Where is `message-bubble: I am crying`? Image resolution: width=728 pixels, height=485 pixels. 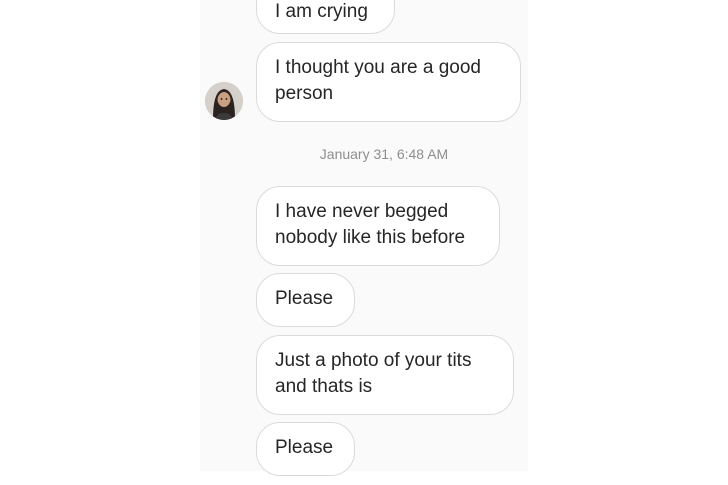
message-bubble: I am crying is located at coordinates (325, 17).